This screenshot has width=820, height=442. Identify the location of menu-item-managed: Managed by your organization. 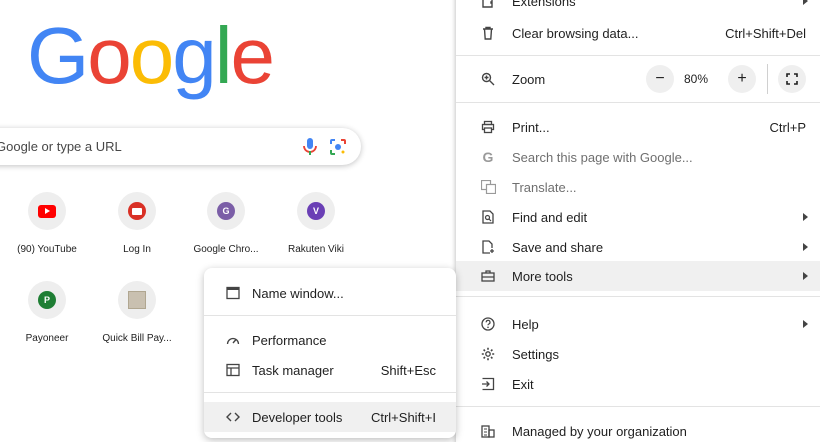
(638, 429).